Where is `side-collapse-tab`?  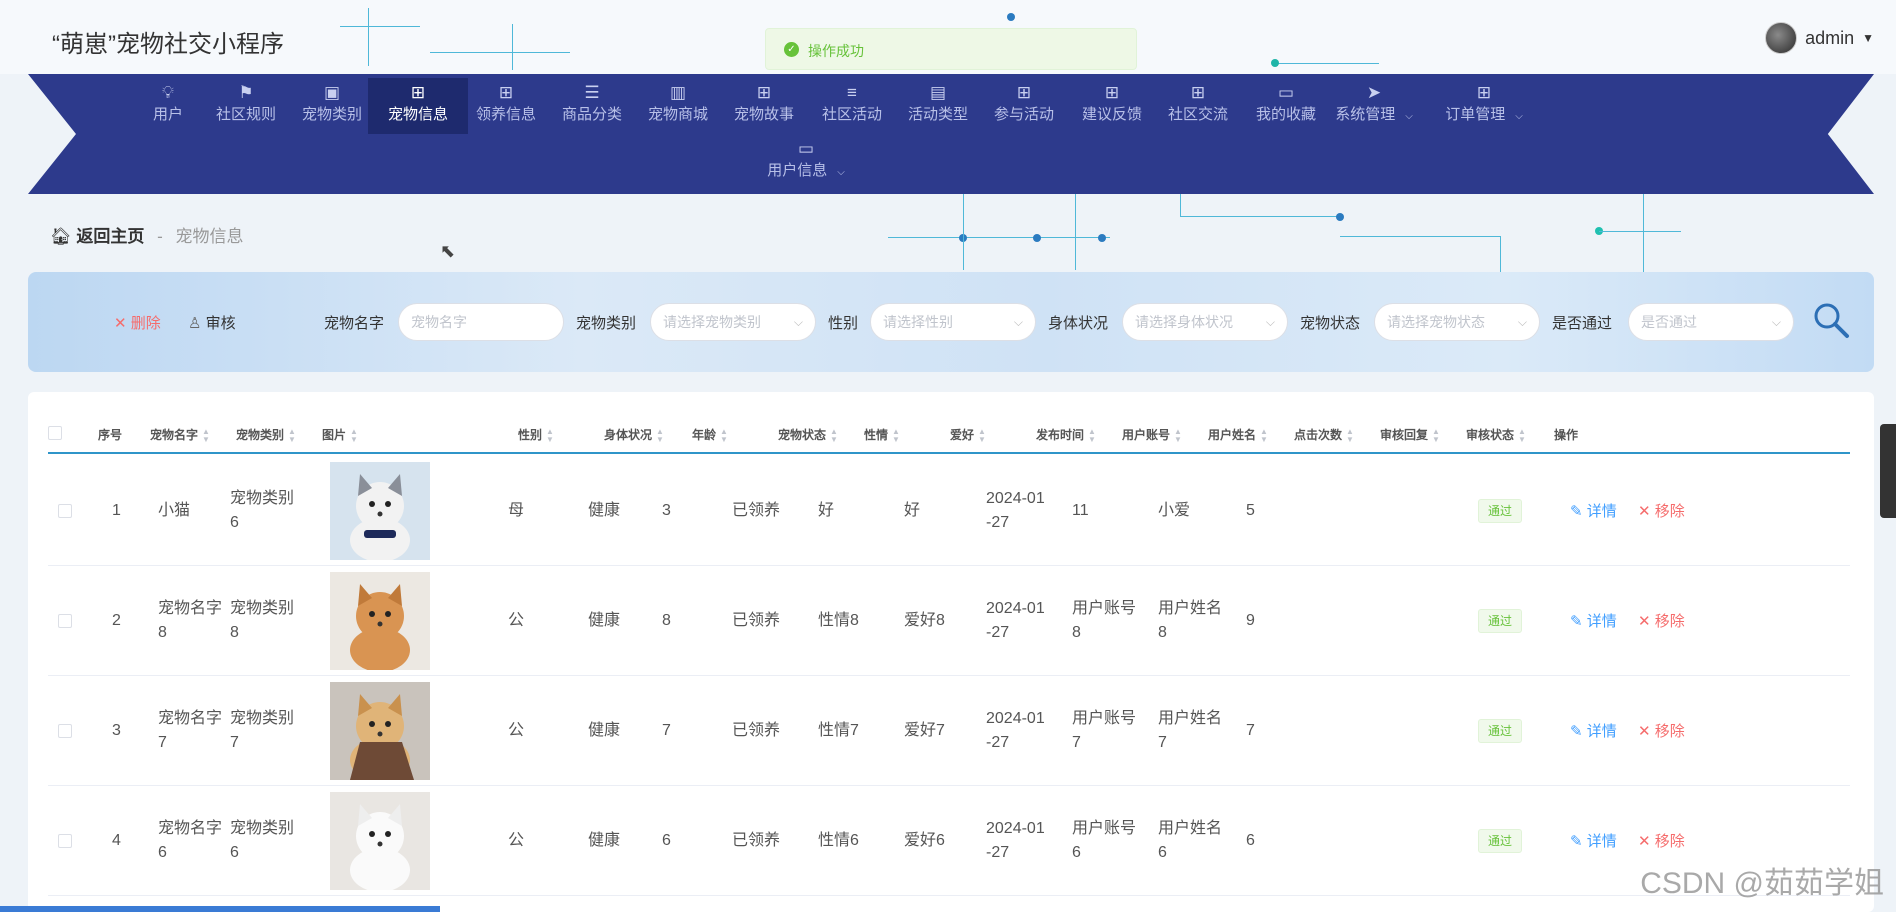 side-collapse-tab is located at coordinates (1888, 471).